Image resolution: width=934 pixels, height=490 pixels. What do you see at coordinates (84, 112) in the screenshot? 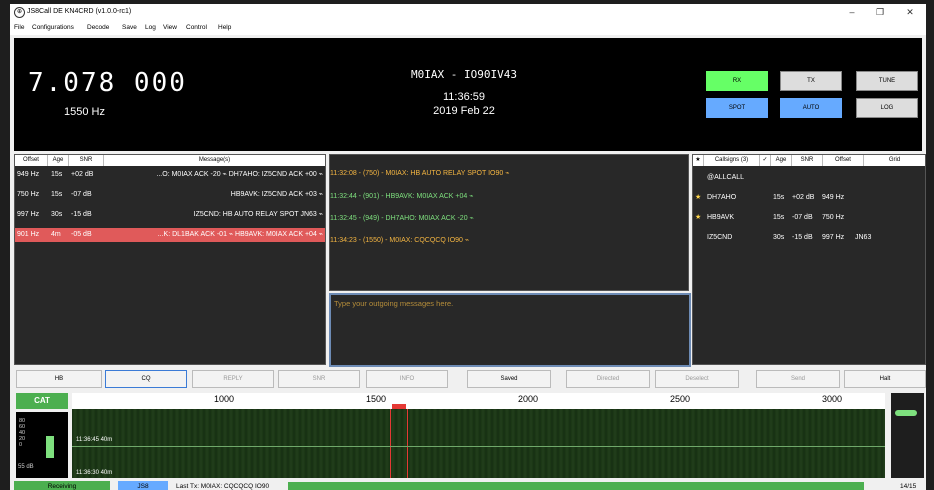
I see `offset-frequency: 1550 Hz` at bounding box center [84, 112].